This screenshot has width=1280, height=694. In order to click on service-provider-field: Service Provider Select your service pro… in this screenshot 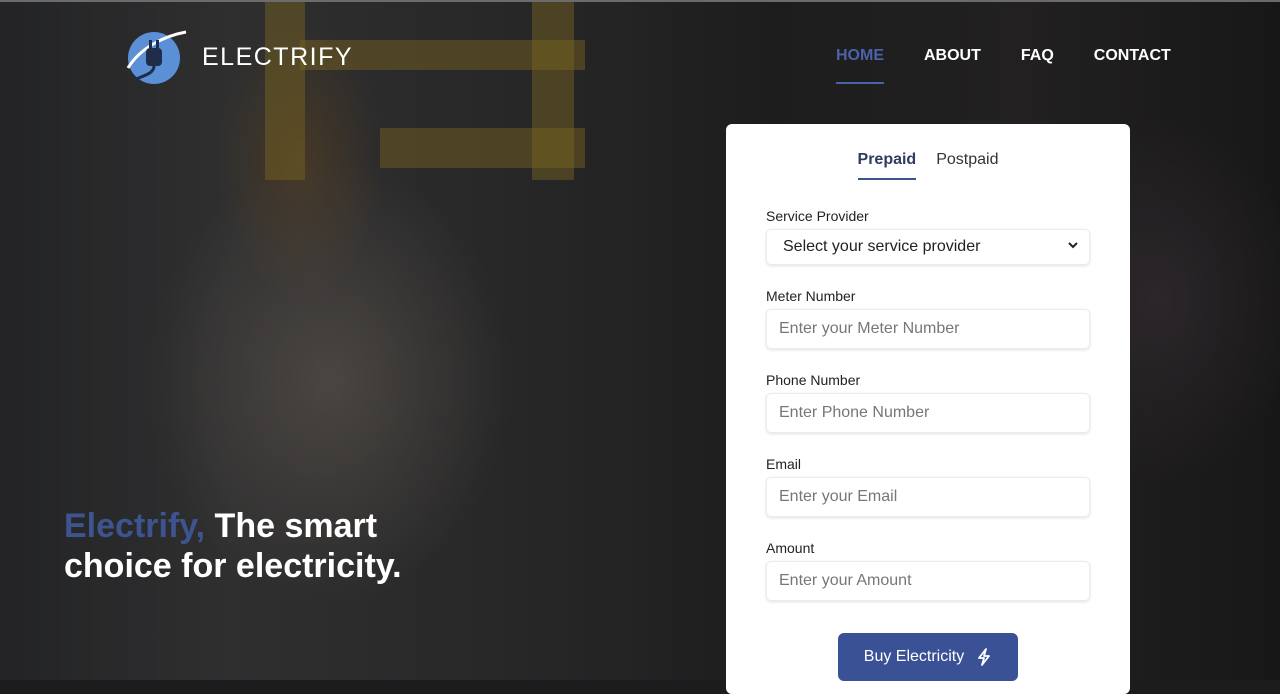, I will do `click(928, 236)`.